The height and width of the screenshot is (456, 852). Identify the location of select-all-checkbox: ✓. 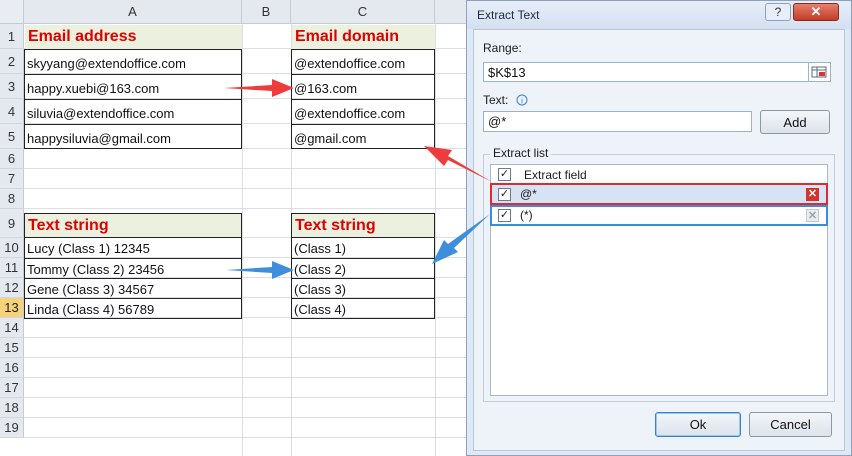
(504, 174).